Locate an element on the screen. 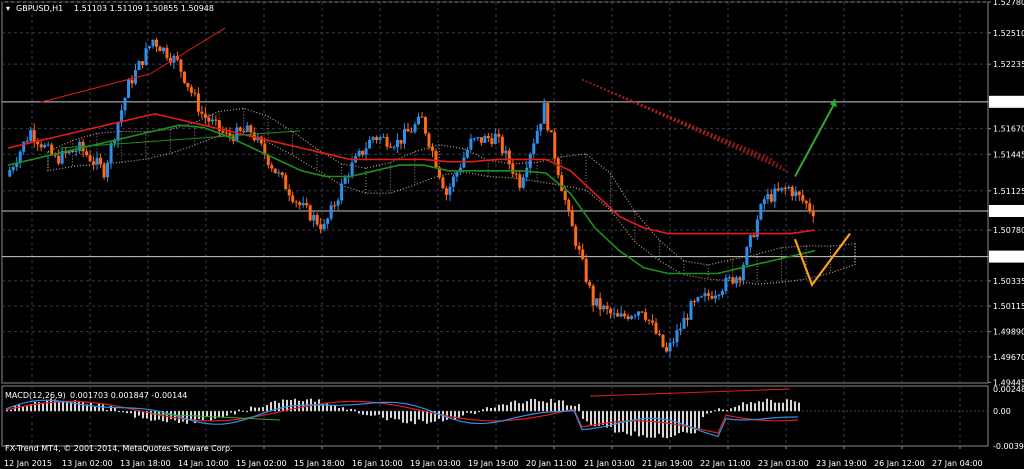  trend-line is located at coordinates (95, 88).